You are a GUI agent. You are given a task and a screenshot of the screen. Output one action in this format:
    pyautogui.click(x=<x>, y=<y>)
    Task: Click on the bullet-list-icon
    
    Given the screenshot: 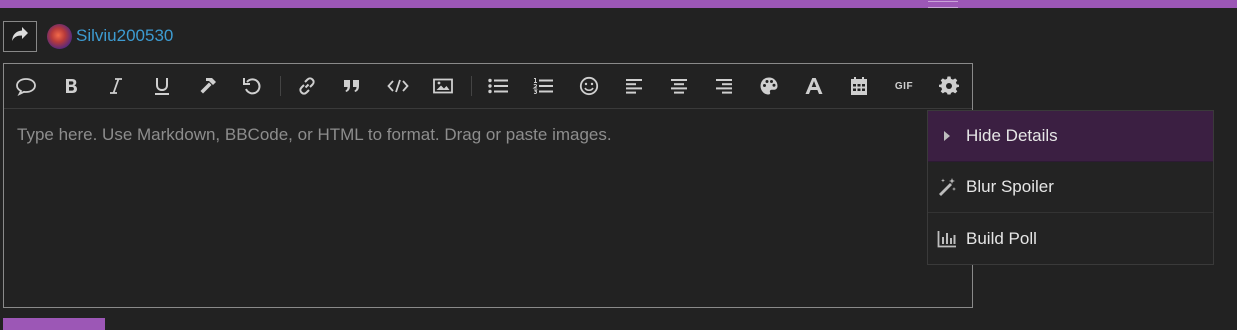 What is the action you would take?
    pyautogui.click(x=498, y=86)
    